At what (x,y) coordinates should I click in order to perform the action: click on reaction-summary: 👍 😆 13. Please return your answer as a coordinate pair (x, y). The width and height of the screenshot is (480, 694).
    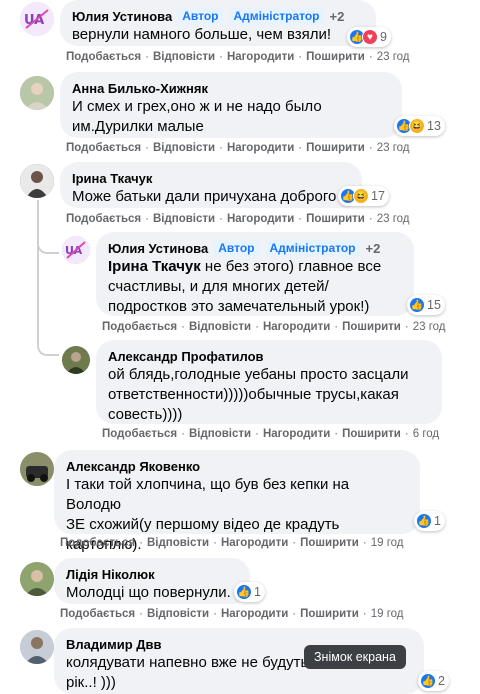
    Looking at the image, I should click on (419, 126).